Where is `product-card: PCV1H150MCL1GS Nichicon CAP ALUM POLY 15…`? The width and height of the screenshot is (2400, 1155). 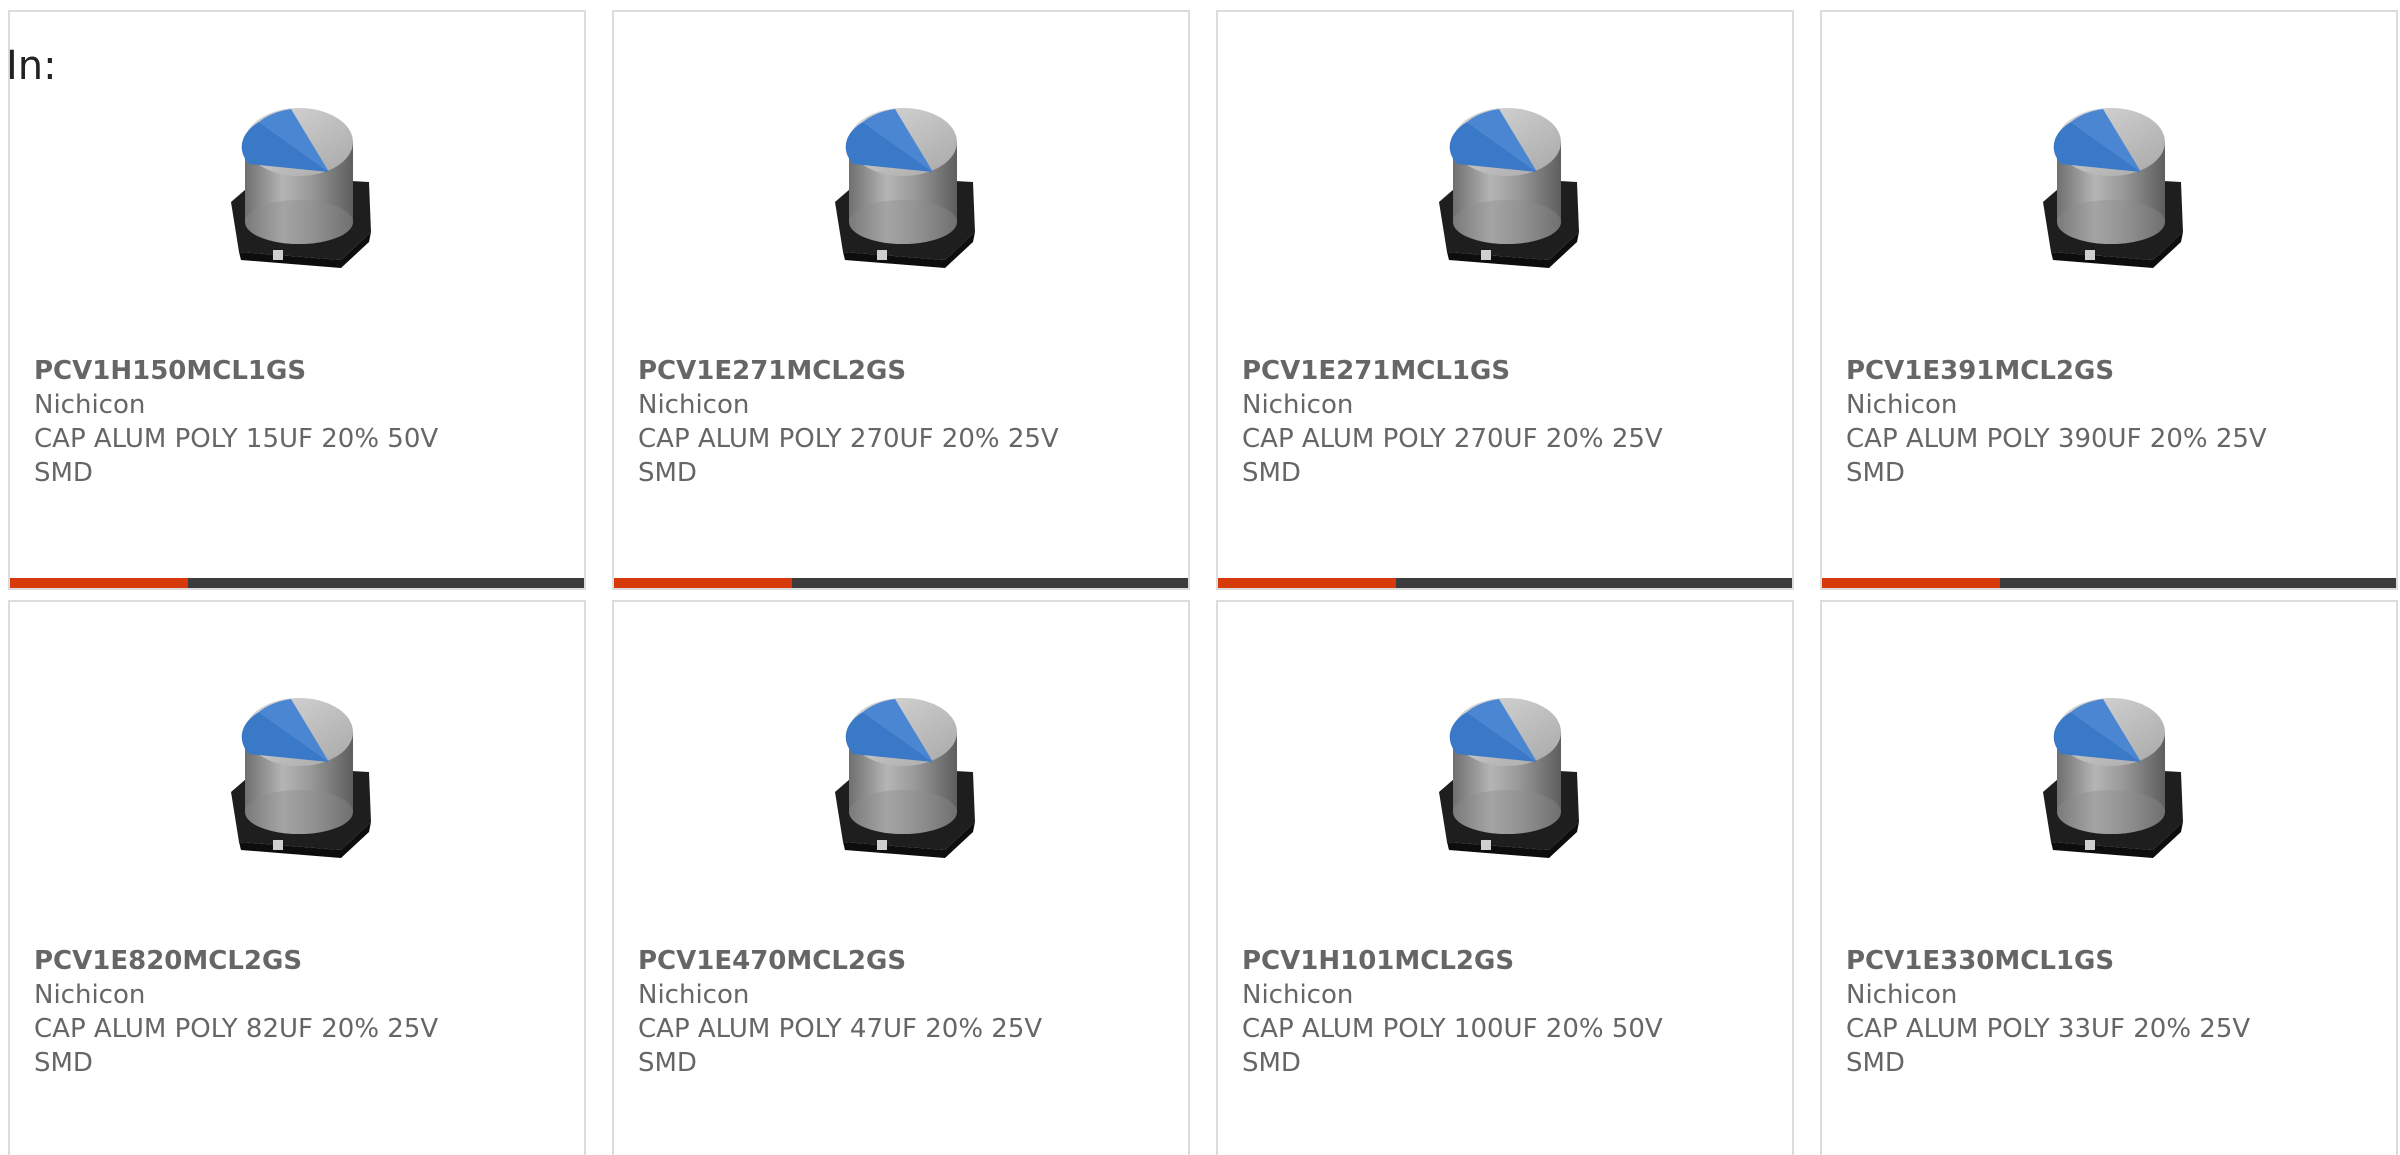
product-card: PCV1H150MCL1GS Nichicon CAP ALUM POLY 15… is located at coordinates (297, 300).